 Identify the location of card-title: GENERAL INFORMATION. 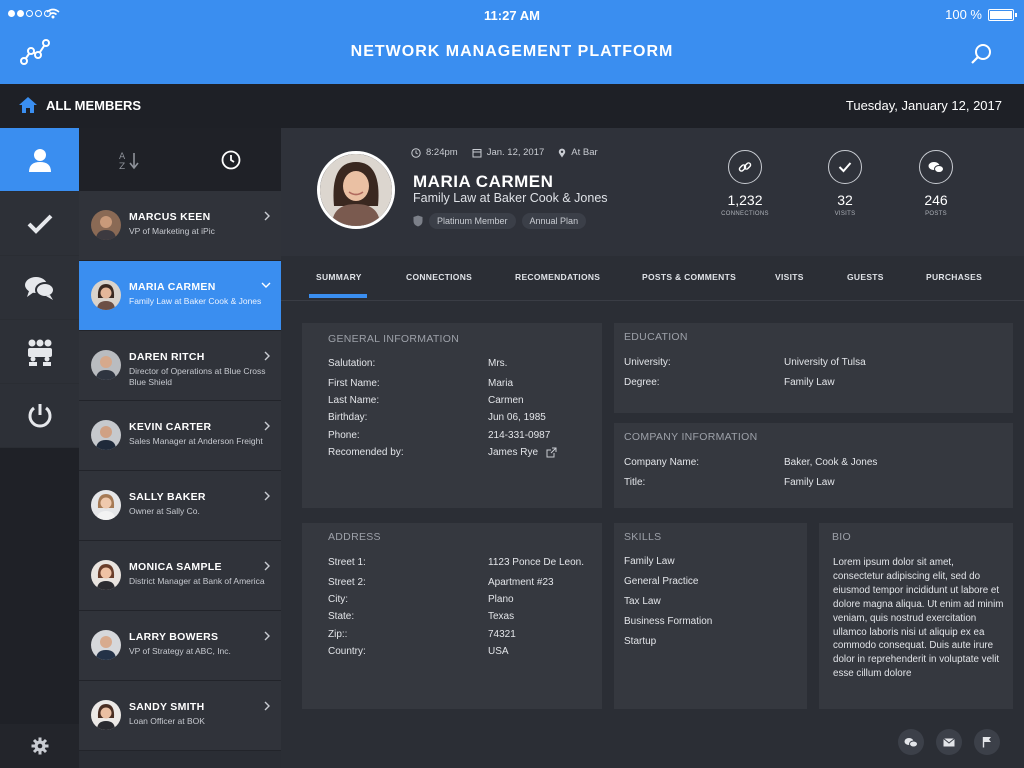
(394, 339).